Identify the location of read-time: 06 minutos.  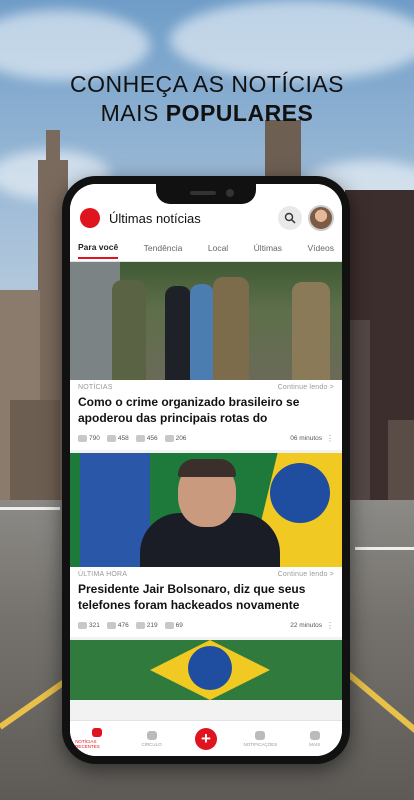
(306, 438).